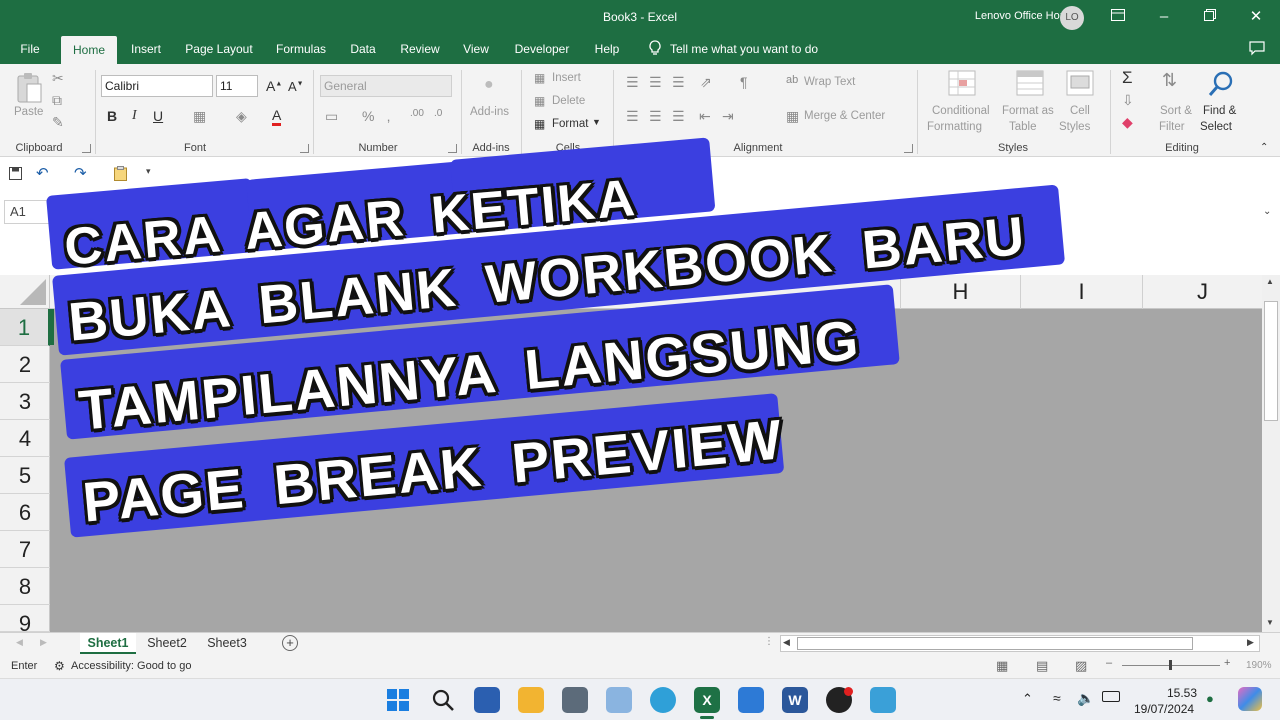 This screenshot has height=720, width=1280. Describe the element at coordinates (28, 112) in the screenshot. I see `paste-label: Paste` at that location.